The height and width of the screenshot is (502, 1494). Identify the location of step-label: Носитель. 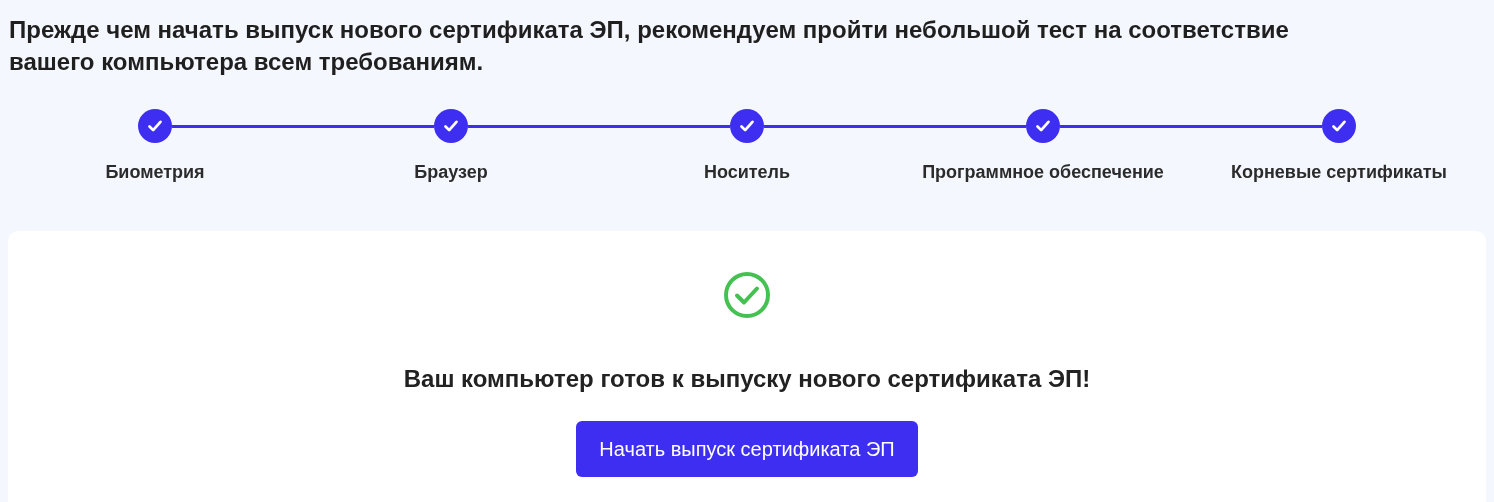
(747, 172).